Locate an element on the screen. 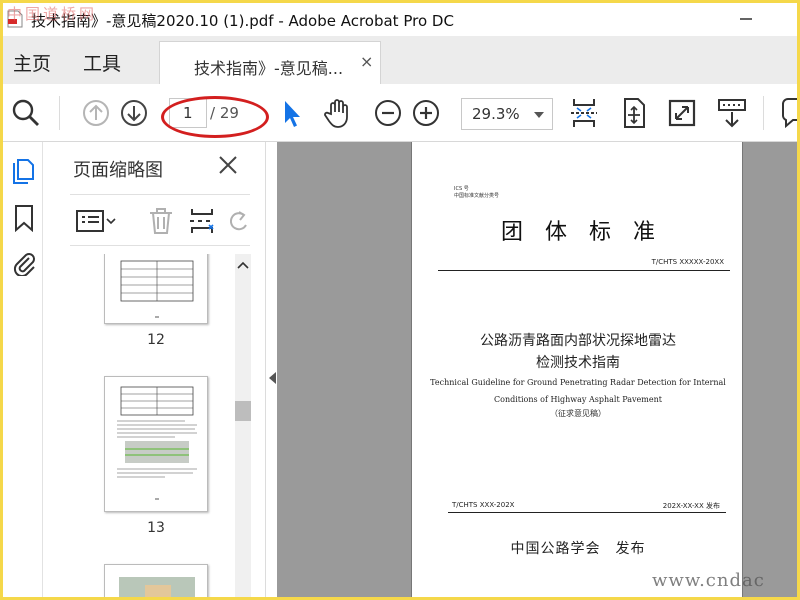 The height and width of the screenshot is (600, 800). comment-icon is located at coordinates (788, 113).